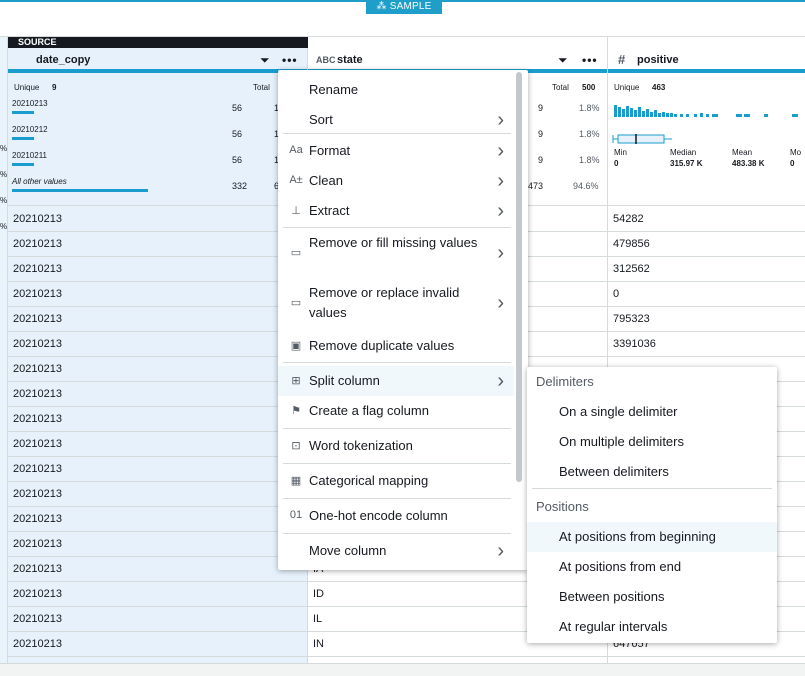  Describe the element at coordinates (30, 129) in the screenshot. I see `value-label: 20210212` at that location.